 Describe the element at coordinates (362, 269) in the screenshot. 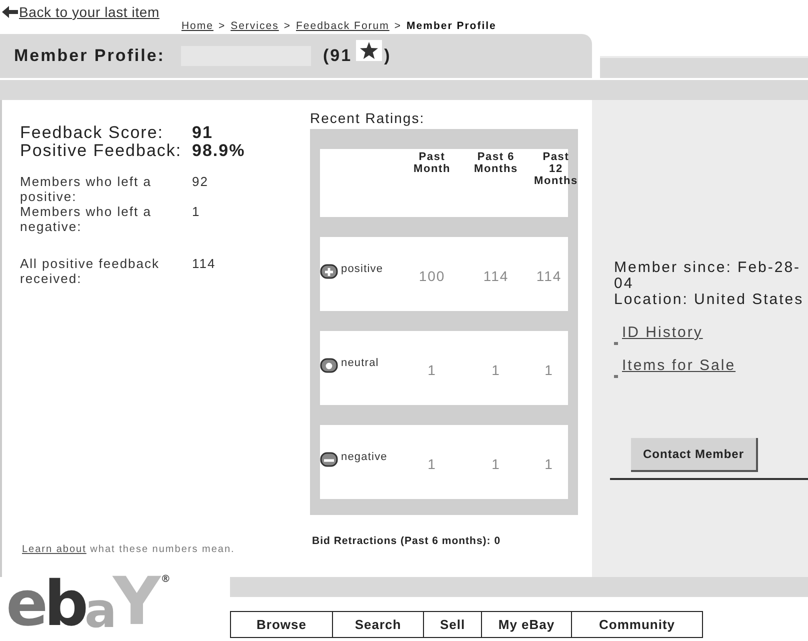

I see `rating-label: positive` at that location.